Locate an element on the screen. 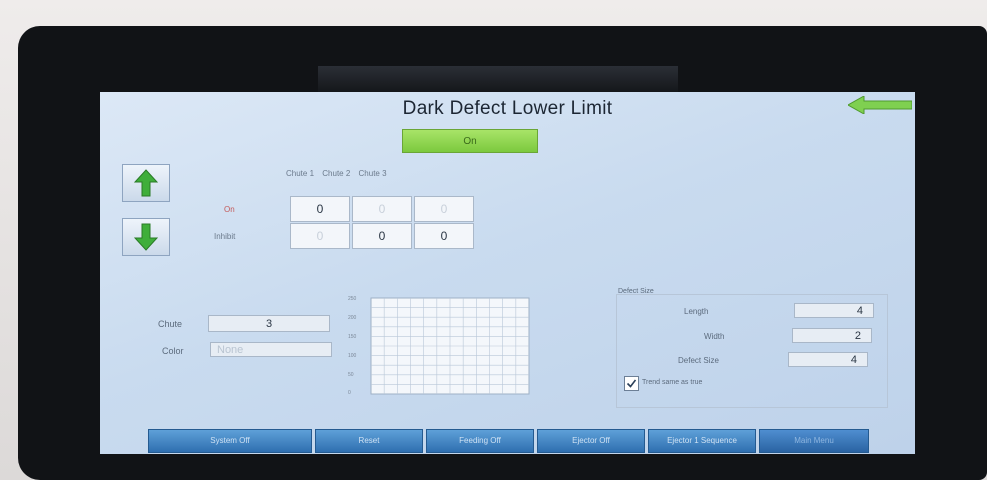 This screenshot has height=480, width=987. y-tick-label: 0 is located at coordinates (349, 393).